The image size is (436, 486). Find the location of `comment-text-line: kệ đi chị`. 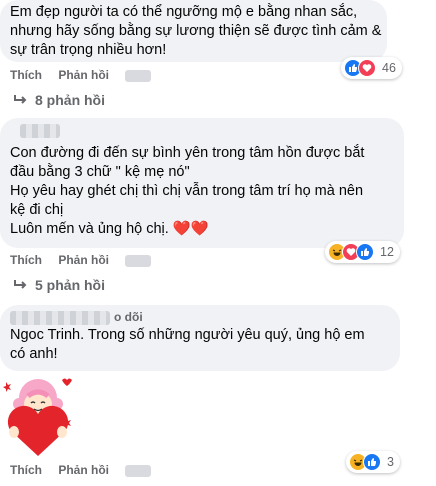

comment-text-line: kệ đi chị is located at coordinates (37, 210).